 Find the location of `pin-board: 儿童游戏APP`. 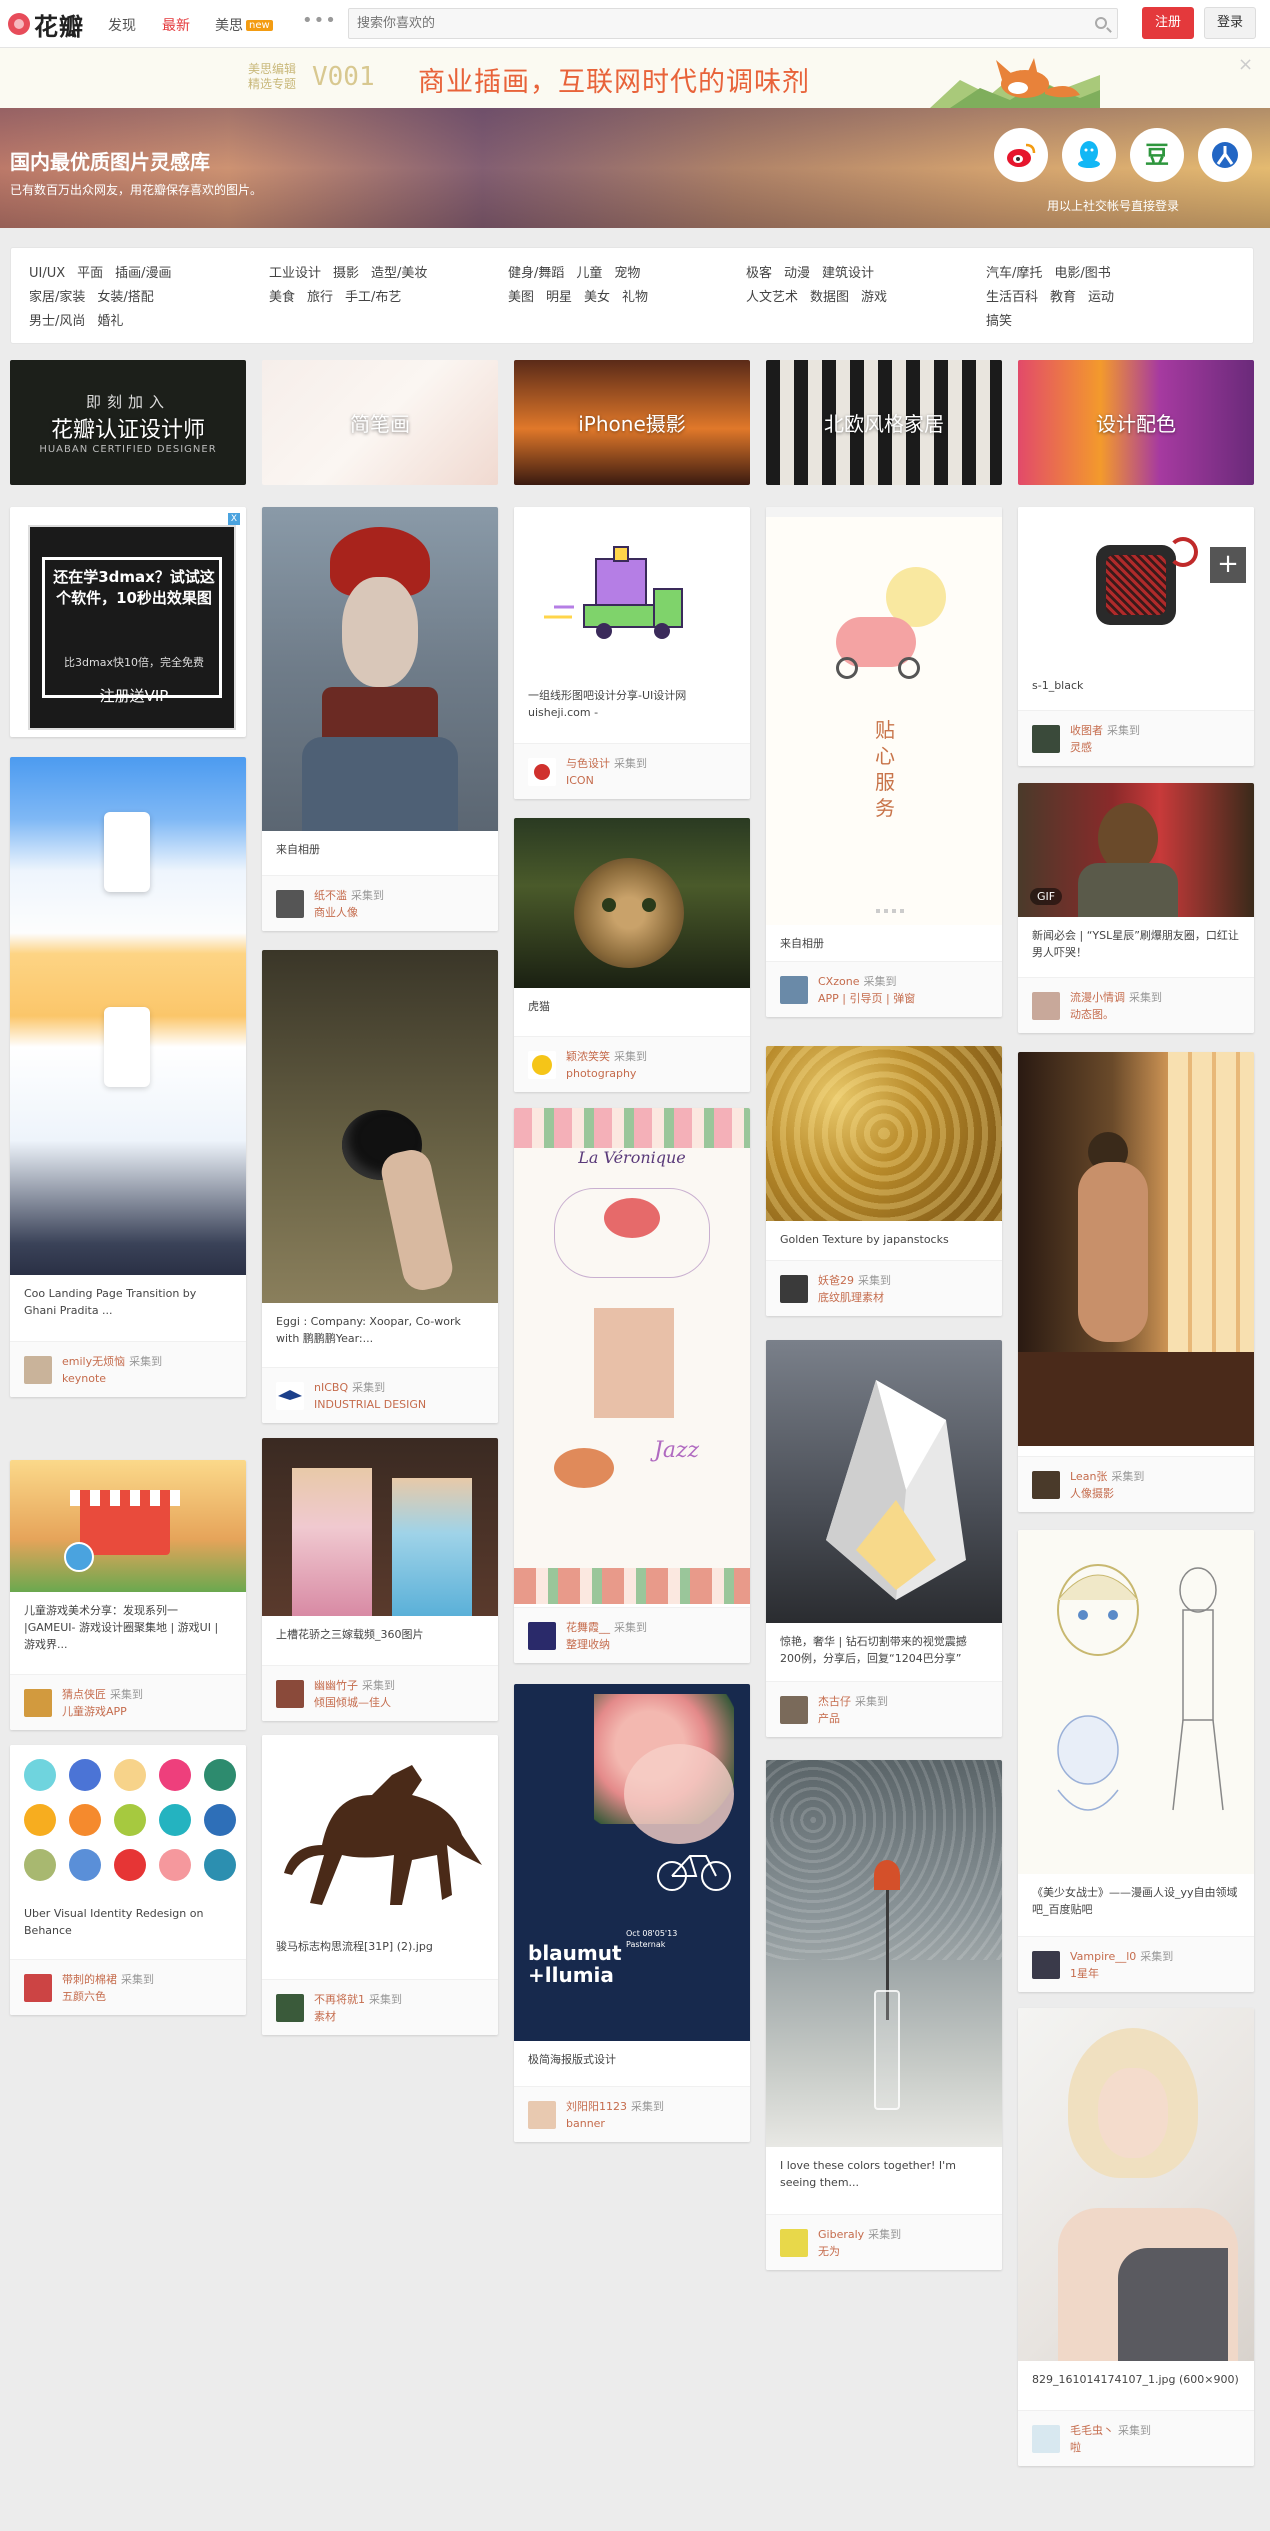

pin-board: 儿童游戏APP is located at coordinates (94, 1712).